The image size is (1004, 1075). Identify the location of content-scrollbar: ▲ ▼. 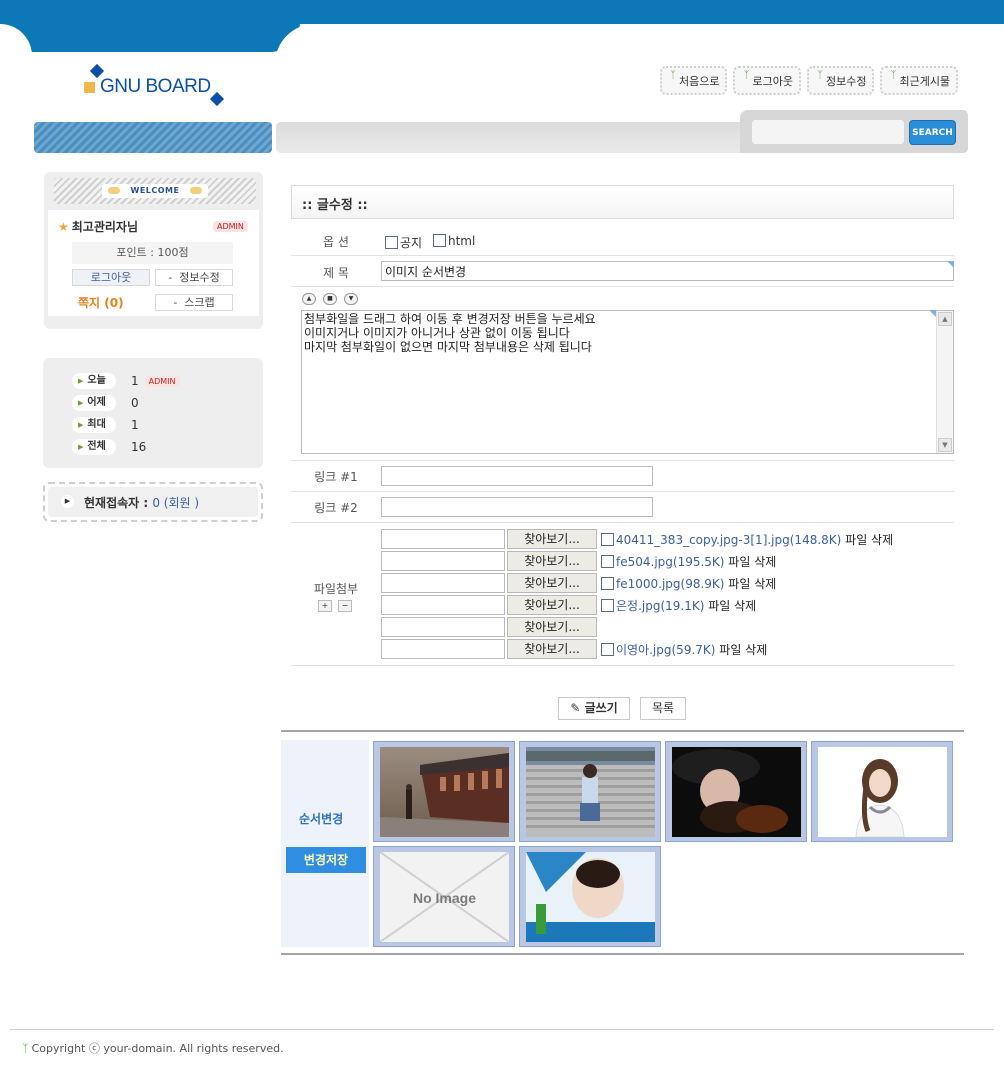
(944, 382).